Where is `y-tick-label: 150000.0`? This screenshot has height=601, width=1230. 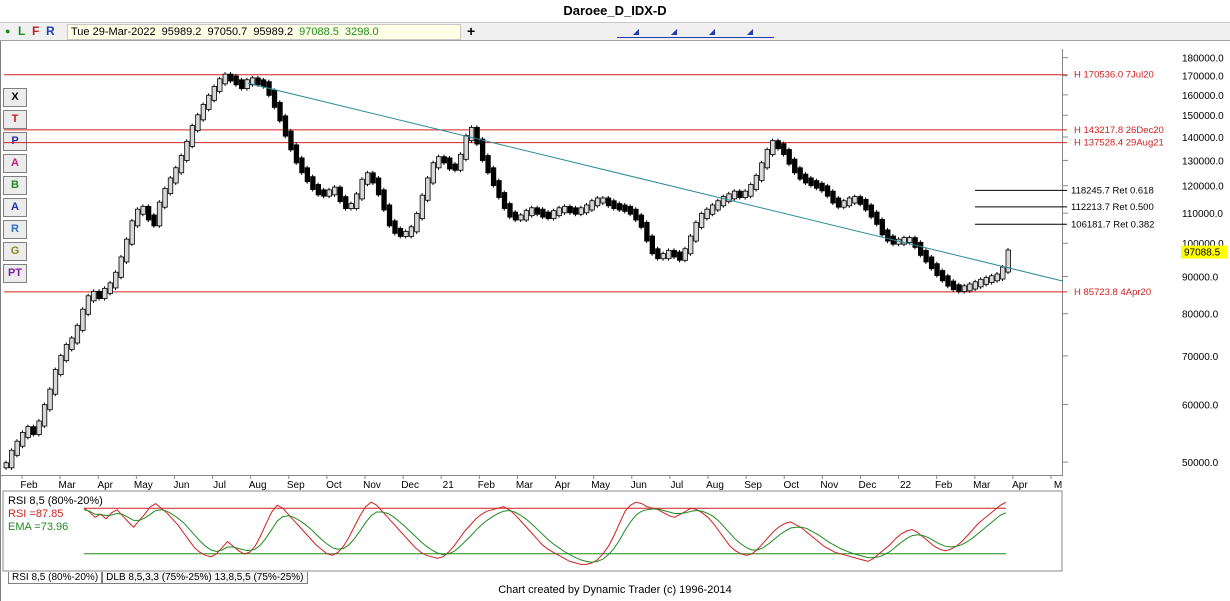 y-tick-label: 150000.0 is located at coordinates (1203, 116).